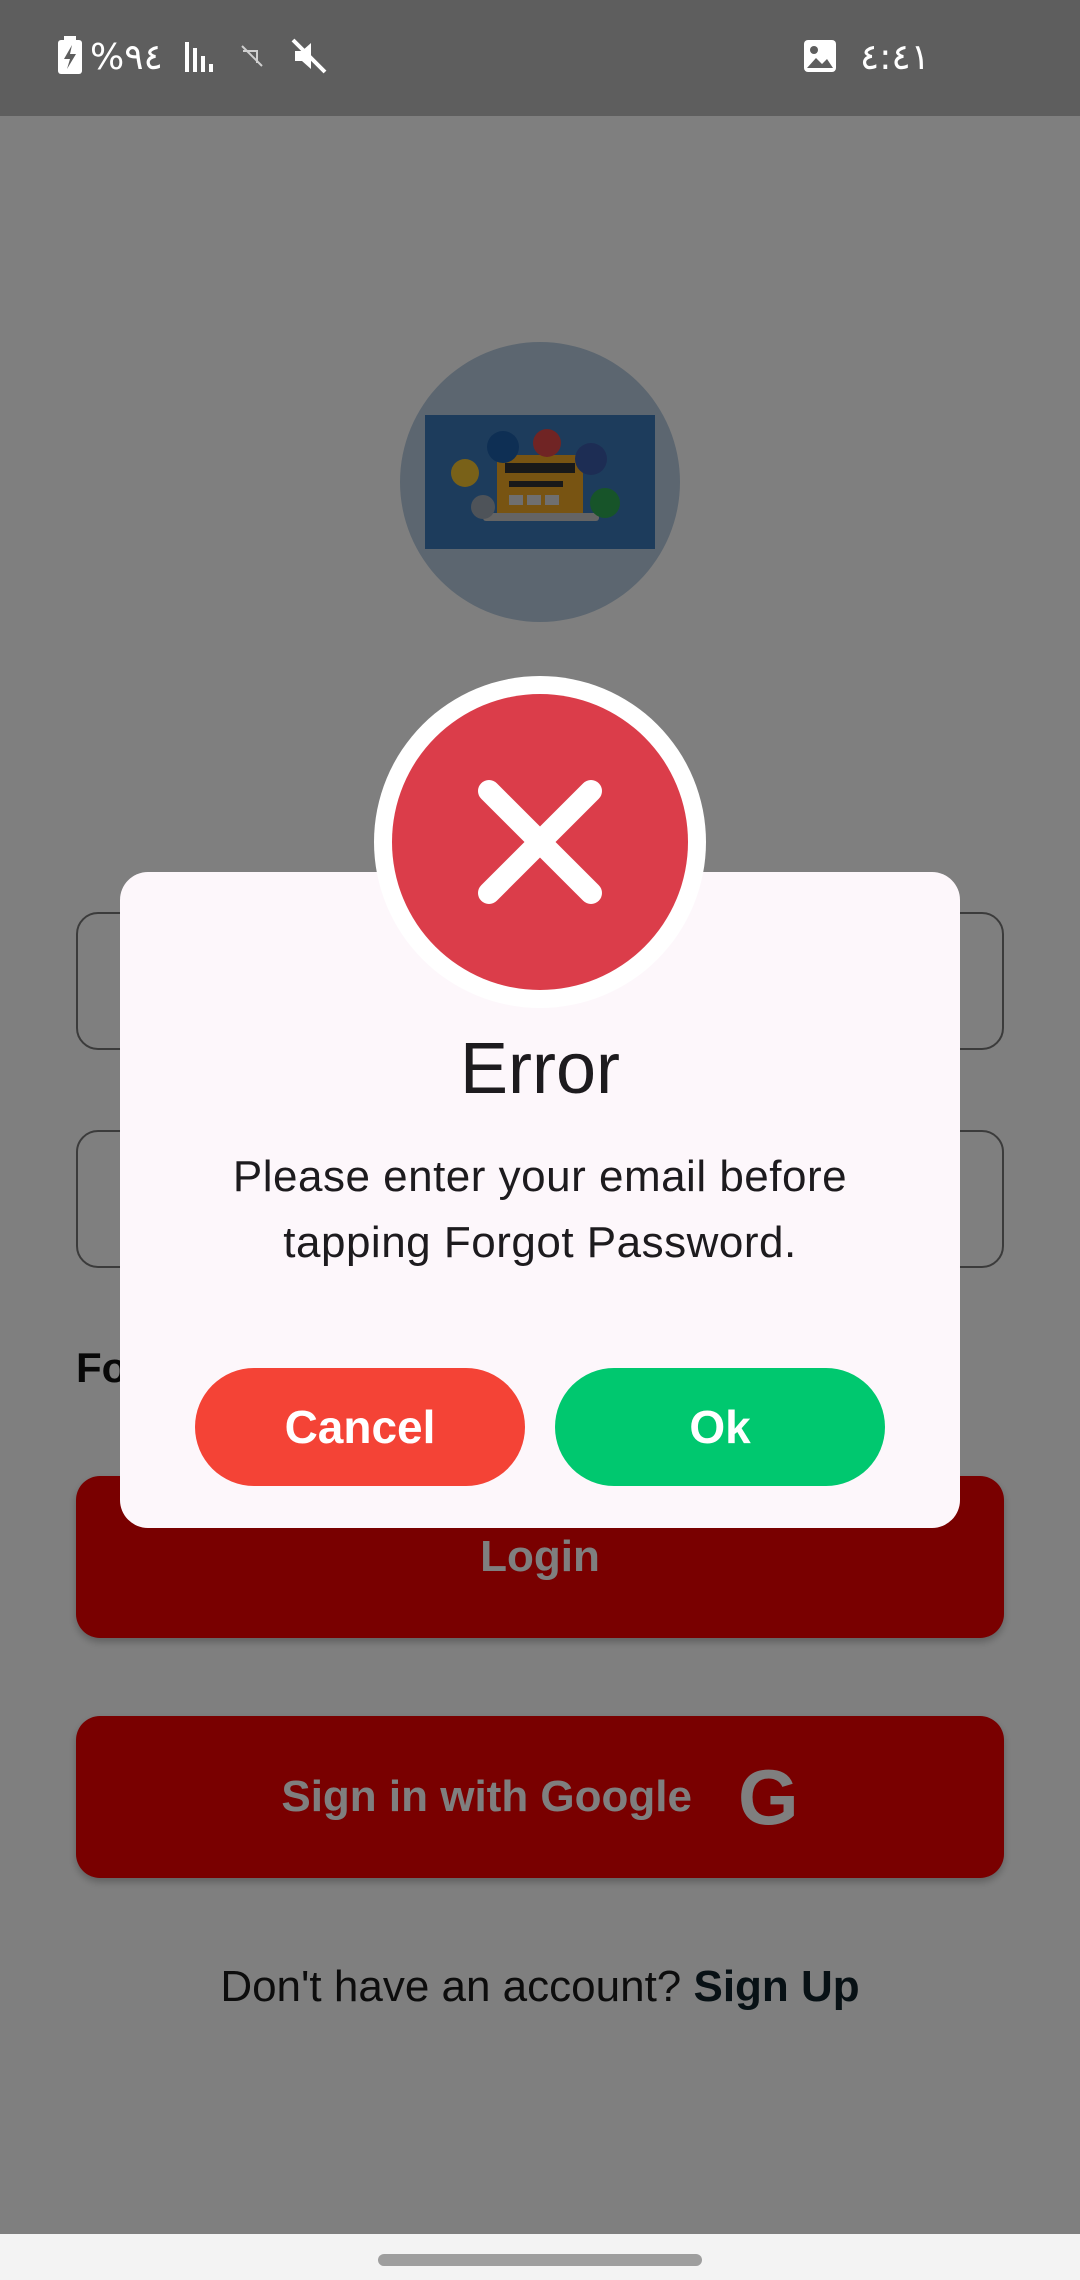 The height and width of the screenshot is (2280, 1080). I want to click on ok-button-label: Ok, so click(720, 1427).